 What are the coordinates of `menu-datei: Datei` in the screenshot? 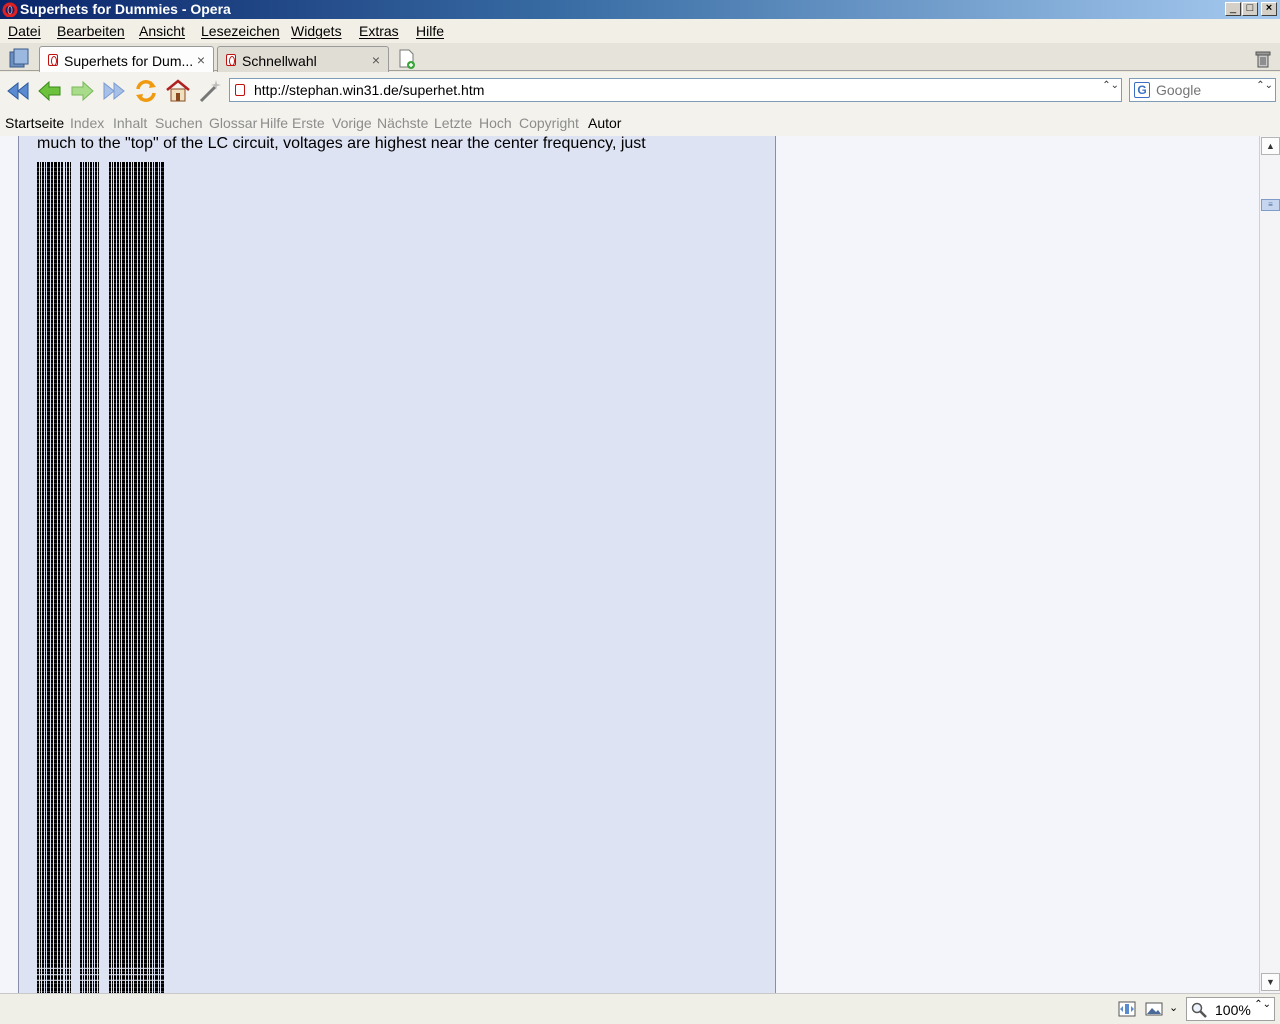 It's located at (24, 31).